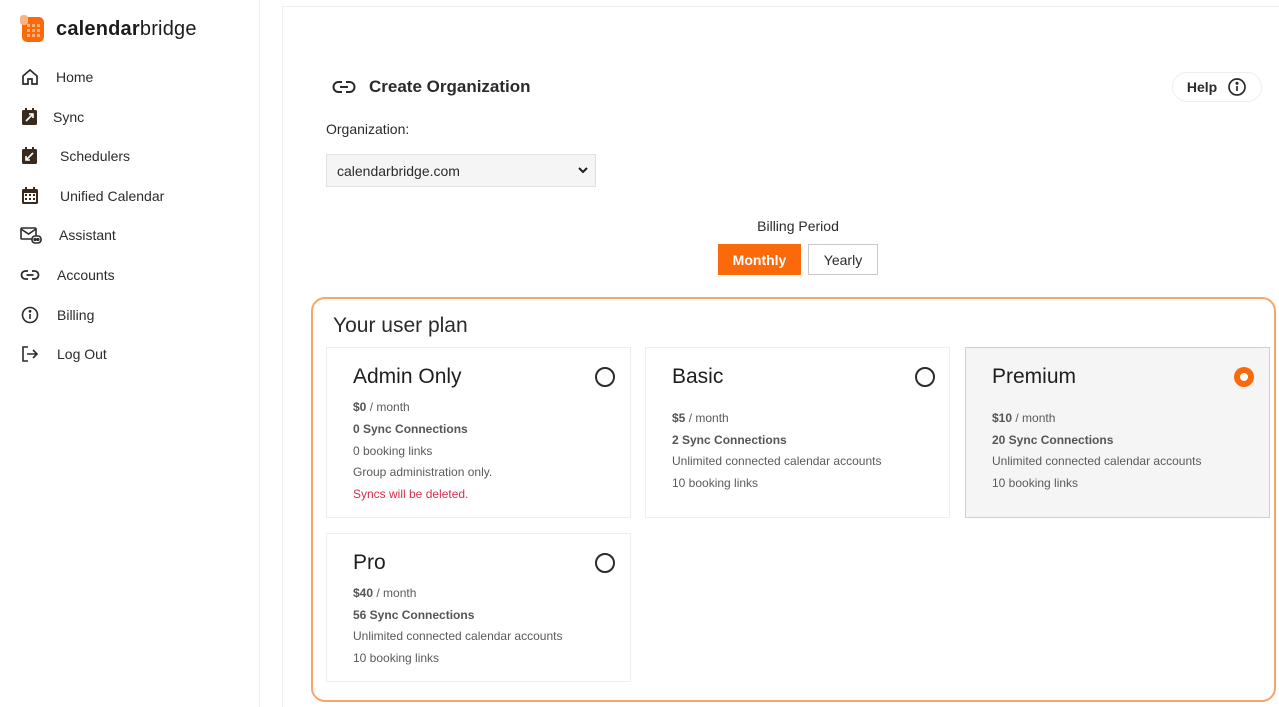 The height and width of the screenshot is (707, 1279). What do you see at coordinates (381, 407) in the screenshot?
I see `plan-price: $0 / month` at bounding box center [381, 407].